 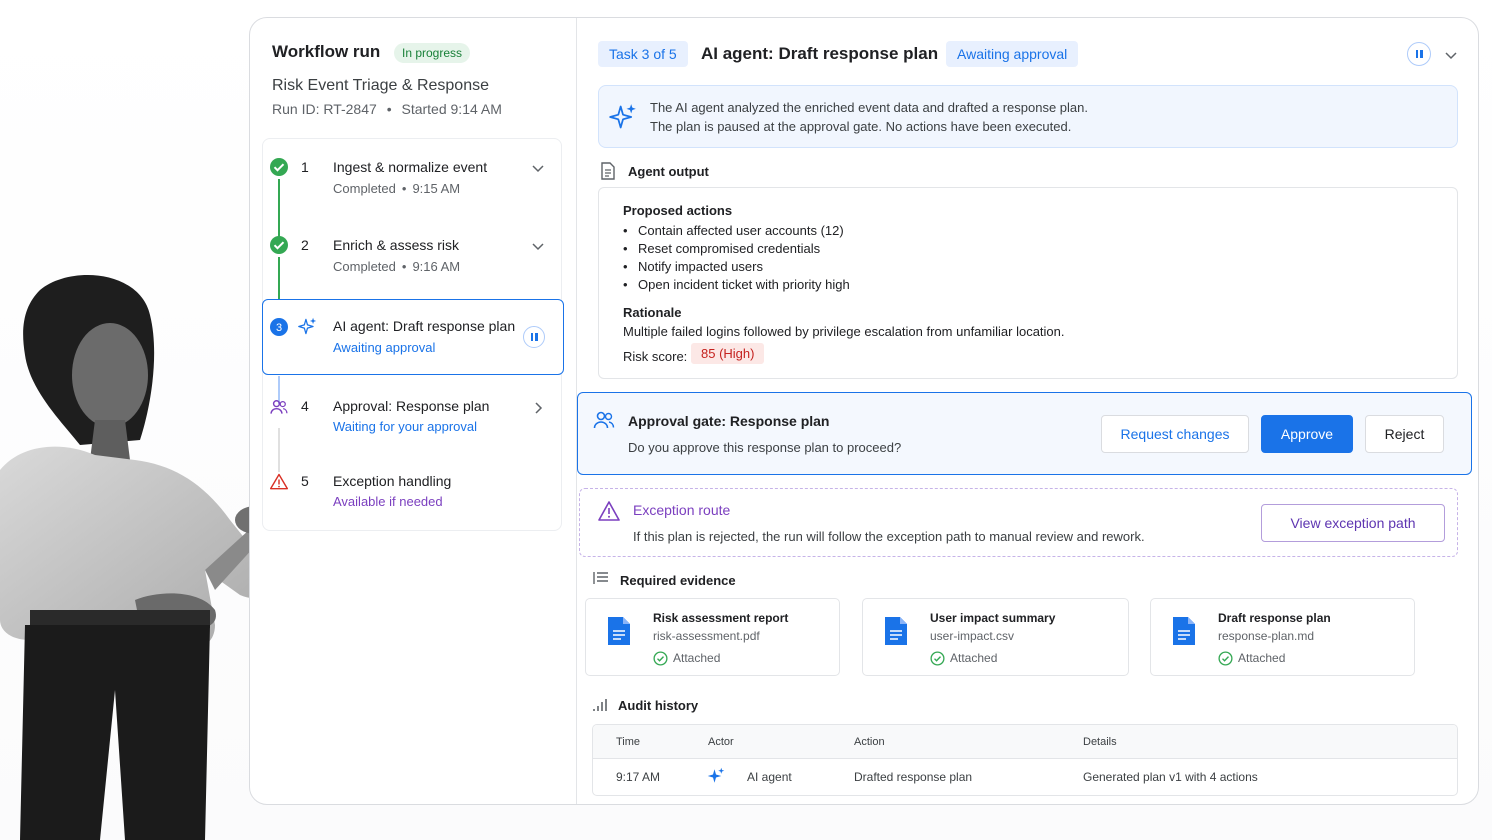 What do you see at coordinates (1100, 742) in the screenshot?
I see `column-header: Details` at bounding box center [1100, 742].